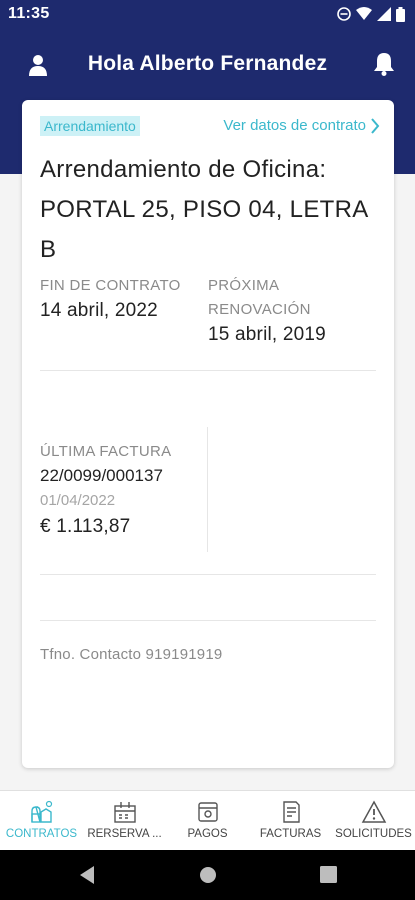 The width and height of the screenshot is (415, 900). I want to click on last-invoice-label: ÚLTIMA FACTURA, so click(106, 451).